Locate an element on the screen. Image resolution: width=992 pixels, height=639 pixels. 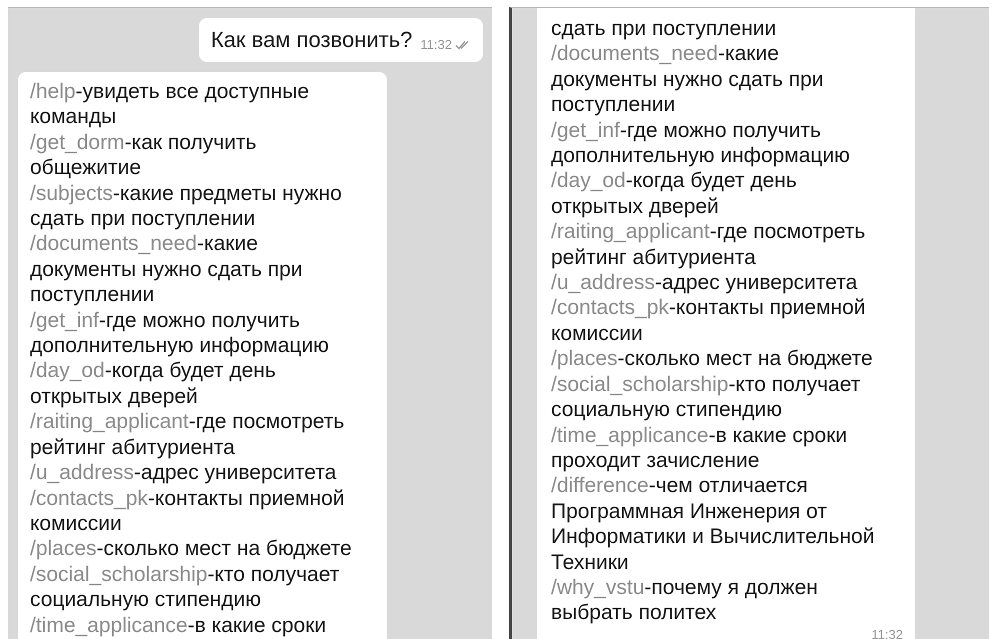
command-entry: /subjects-какие предметы нужно сдать при поступлении is located at coordinates (186, 206).